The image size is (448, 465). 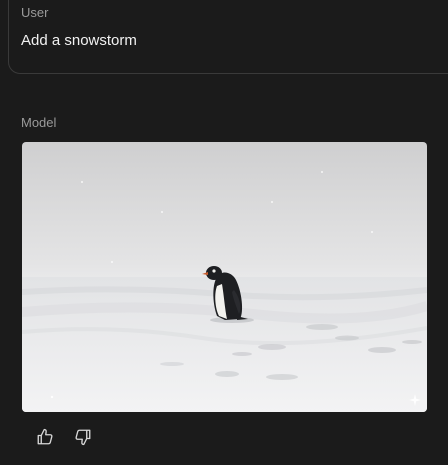 I want to click on thumbs-down-icon, so click(x=83, y=437).